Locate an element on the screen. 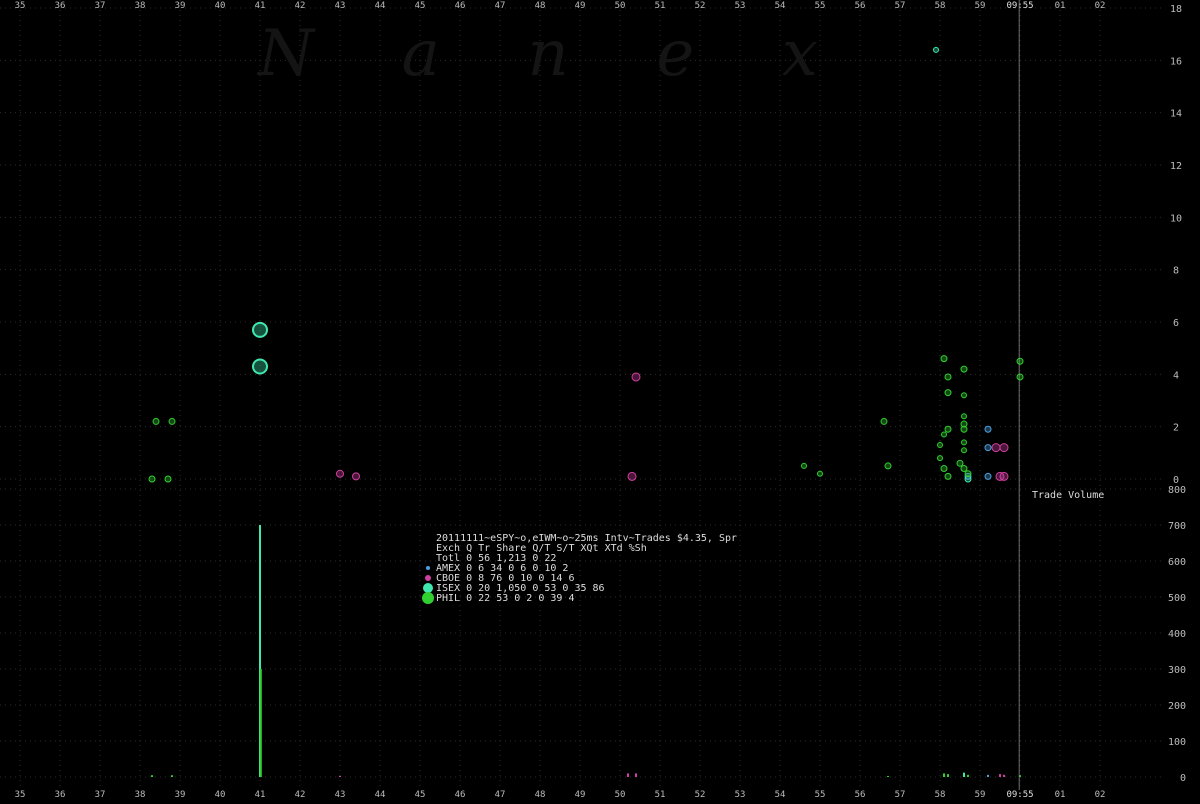 The image size is (1200, 804). x-tick-label-top: 44 is located at coordinates (380, 6).